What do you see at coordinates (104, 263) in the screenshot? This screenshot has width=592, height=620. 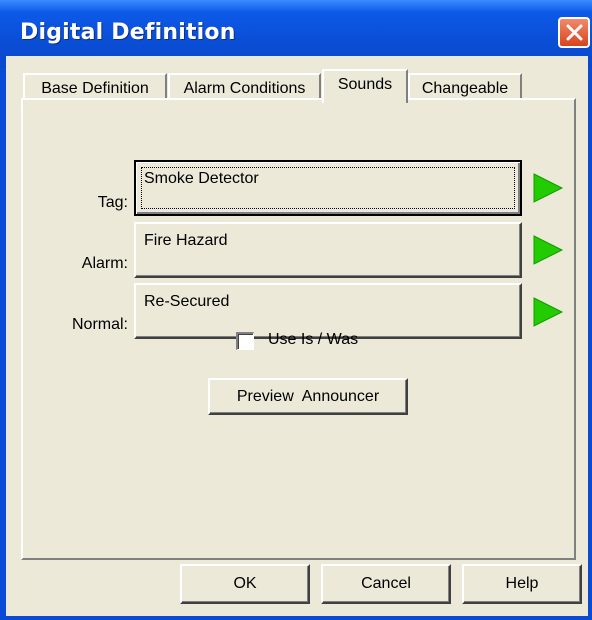 I see `alarm-label: Alarm:` at bounding box center [104, 263].